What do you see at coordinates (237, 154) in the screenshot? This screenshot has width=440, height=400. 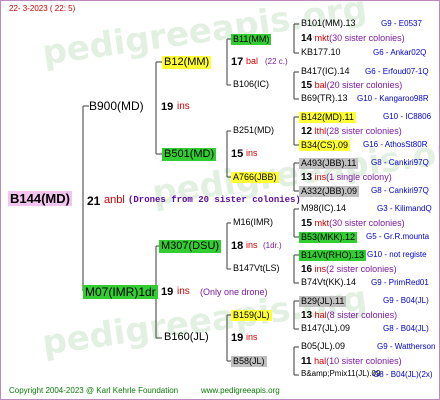 I see `queen-year: 15` at bounding box center [237, 154].